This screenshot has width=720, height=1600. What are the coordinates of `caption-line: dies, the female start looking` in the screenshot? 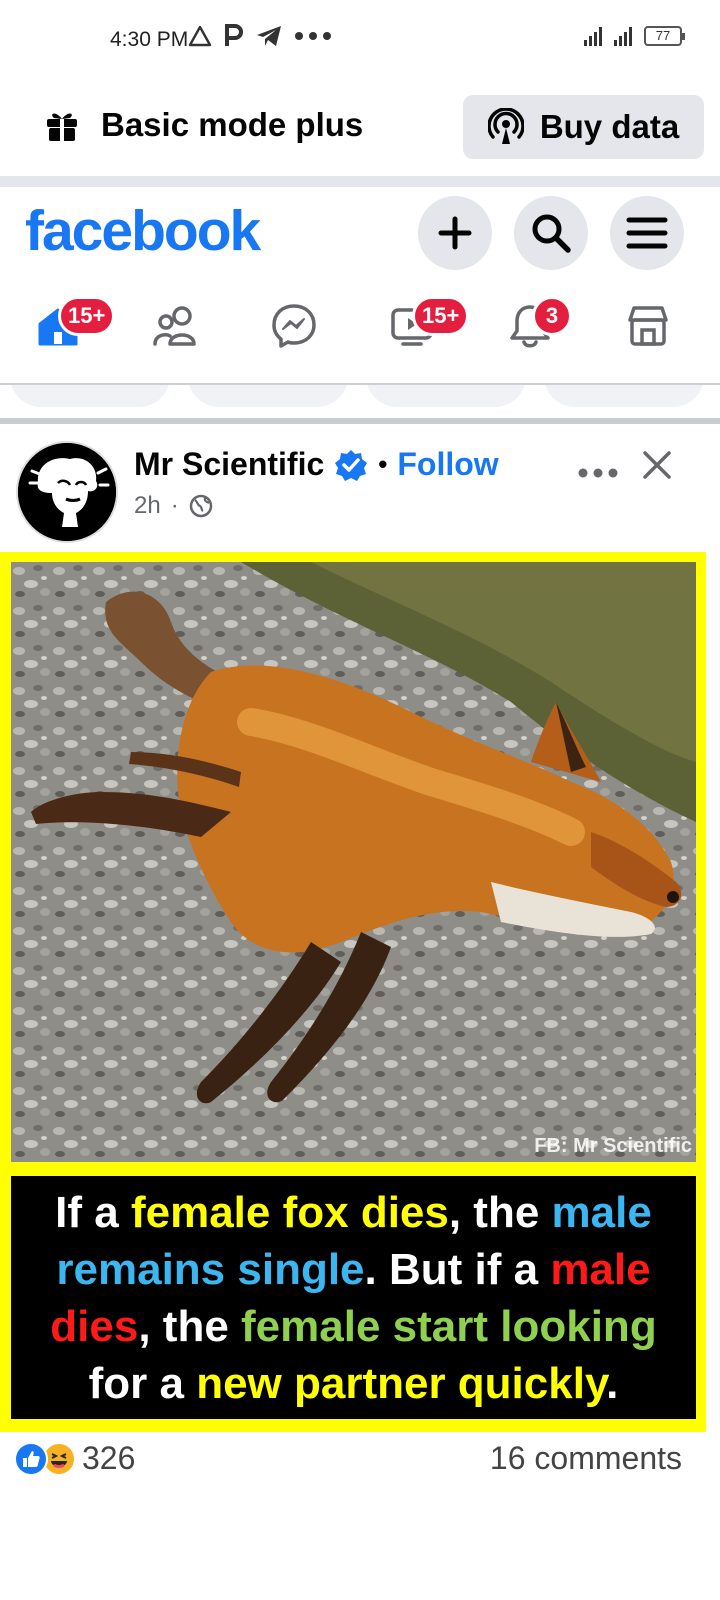 It's located at (353, 1326).